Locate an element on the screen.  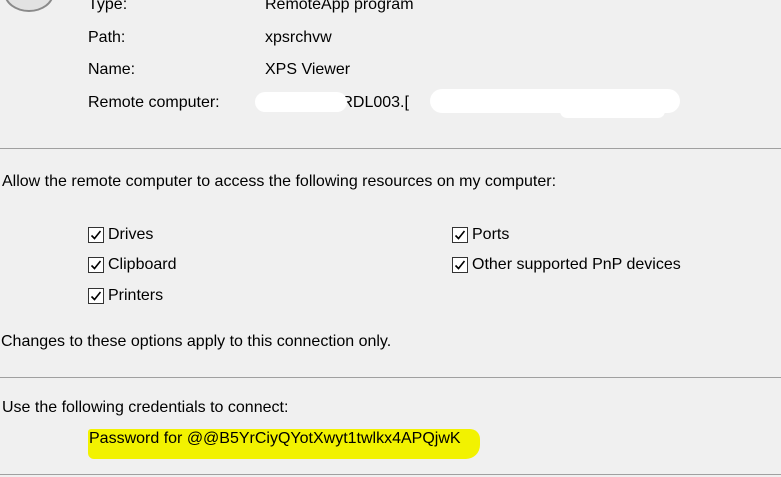
clipboard-label: Clipboard is located at coordinates (142, 264).